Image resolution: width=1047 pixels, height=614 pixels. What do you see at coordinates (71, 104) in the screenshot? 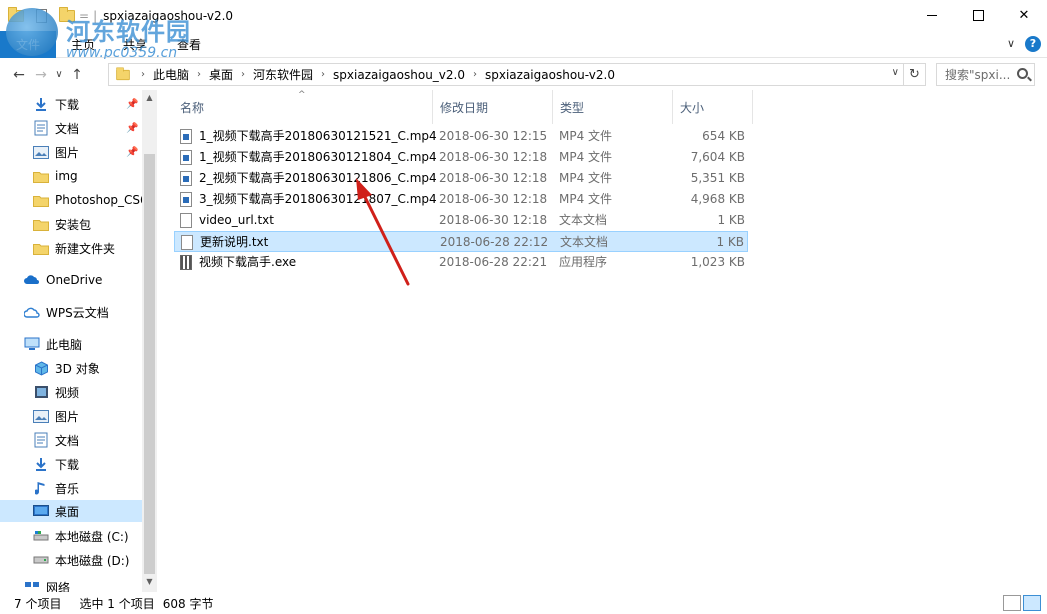
I see `sidebar-item-downloads: 下载 📌` at bounding box center [71, 104].